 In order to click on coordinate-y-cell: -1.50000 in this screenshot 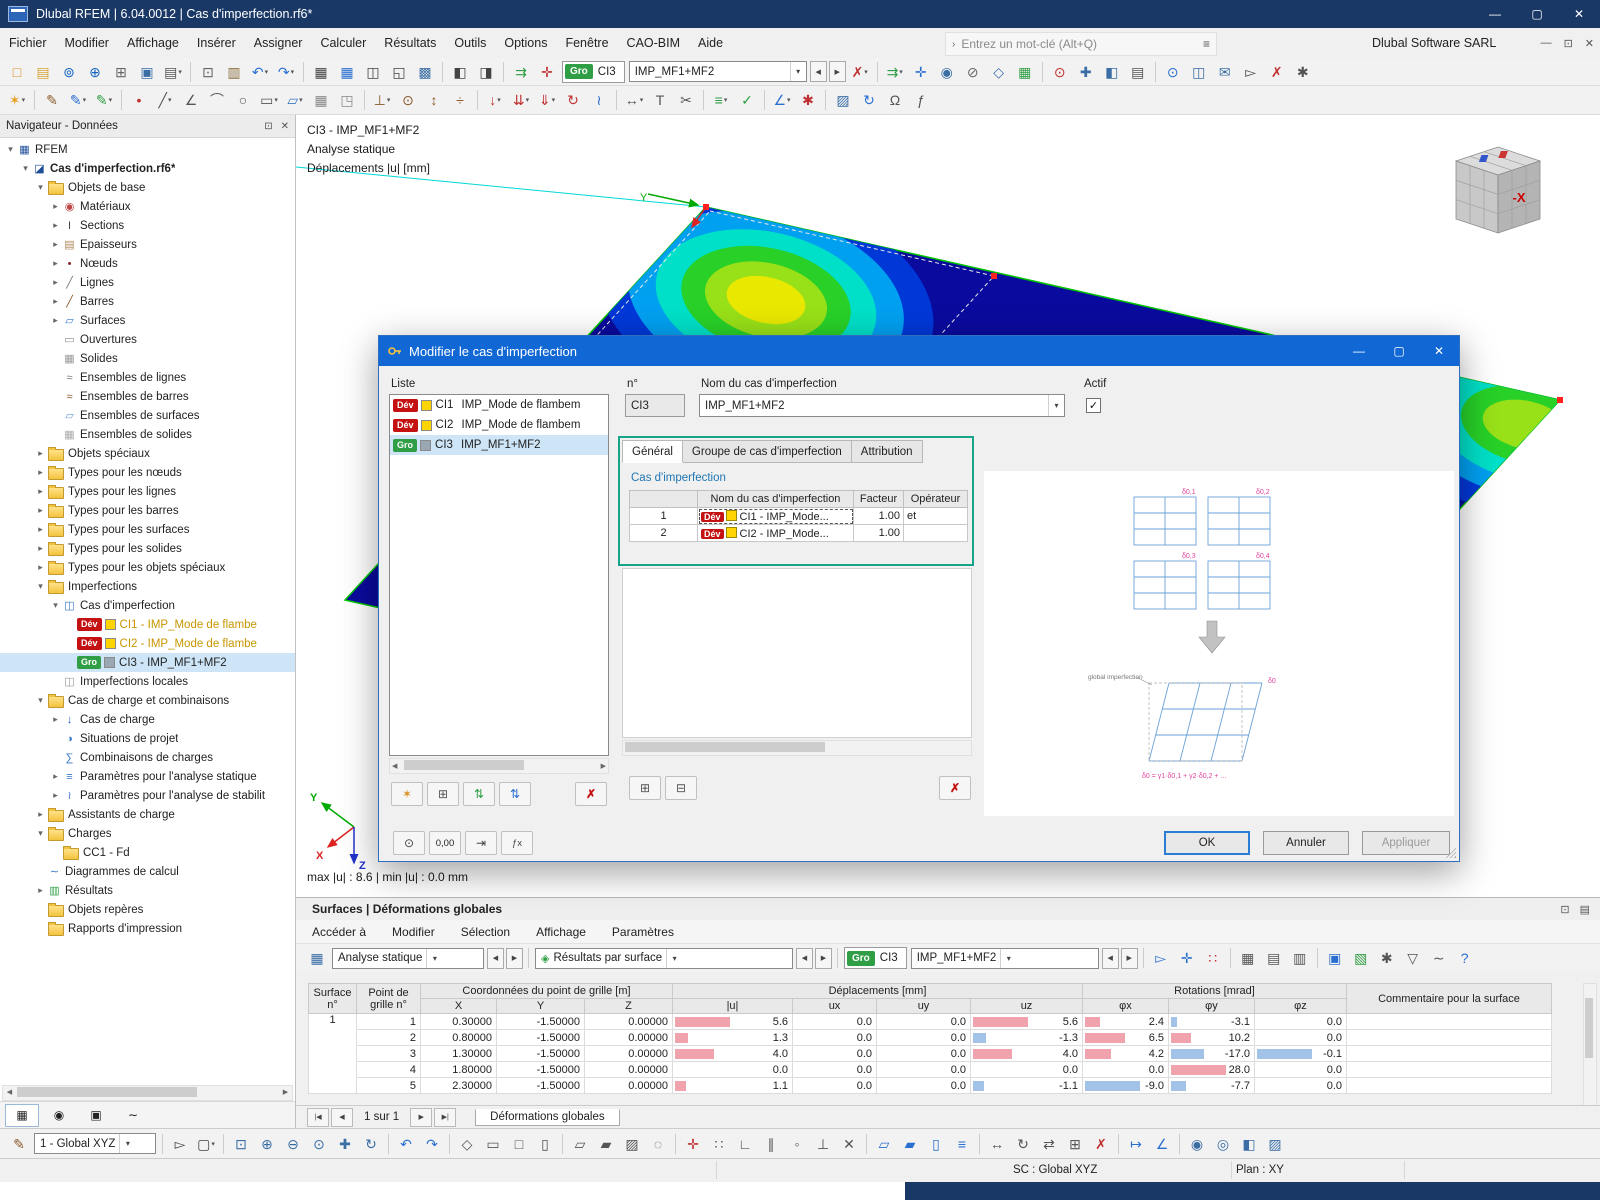, I will do `click(540, 1021)`.